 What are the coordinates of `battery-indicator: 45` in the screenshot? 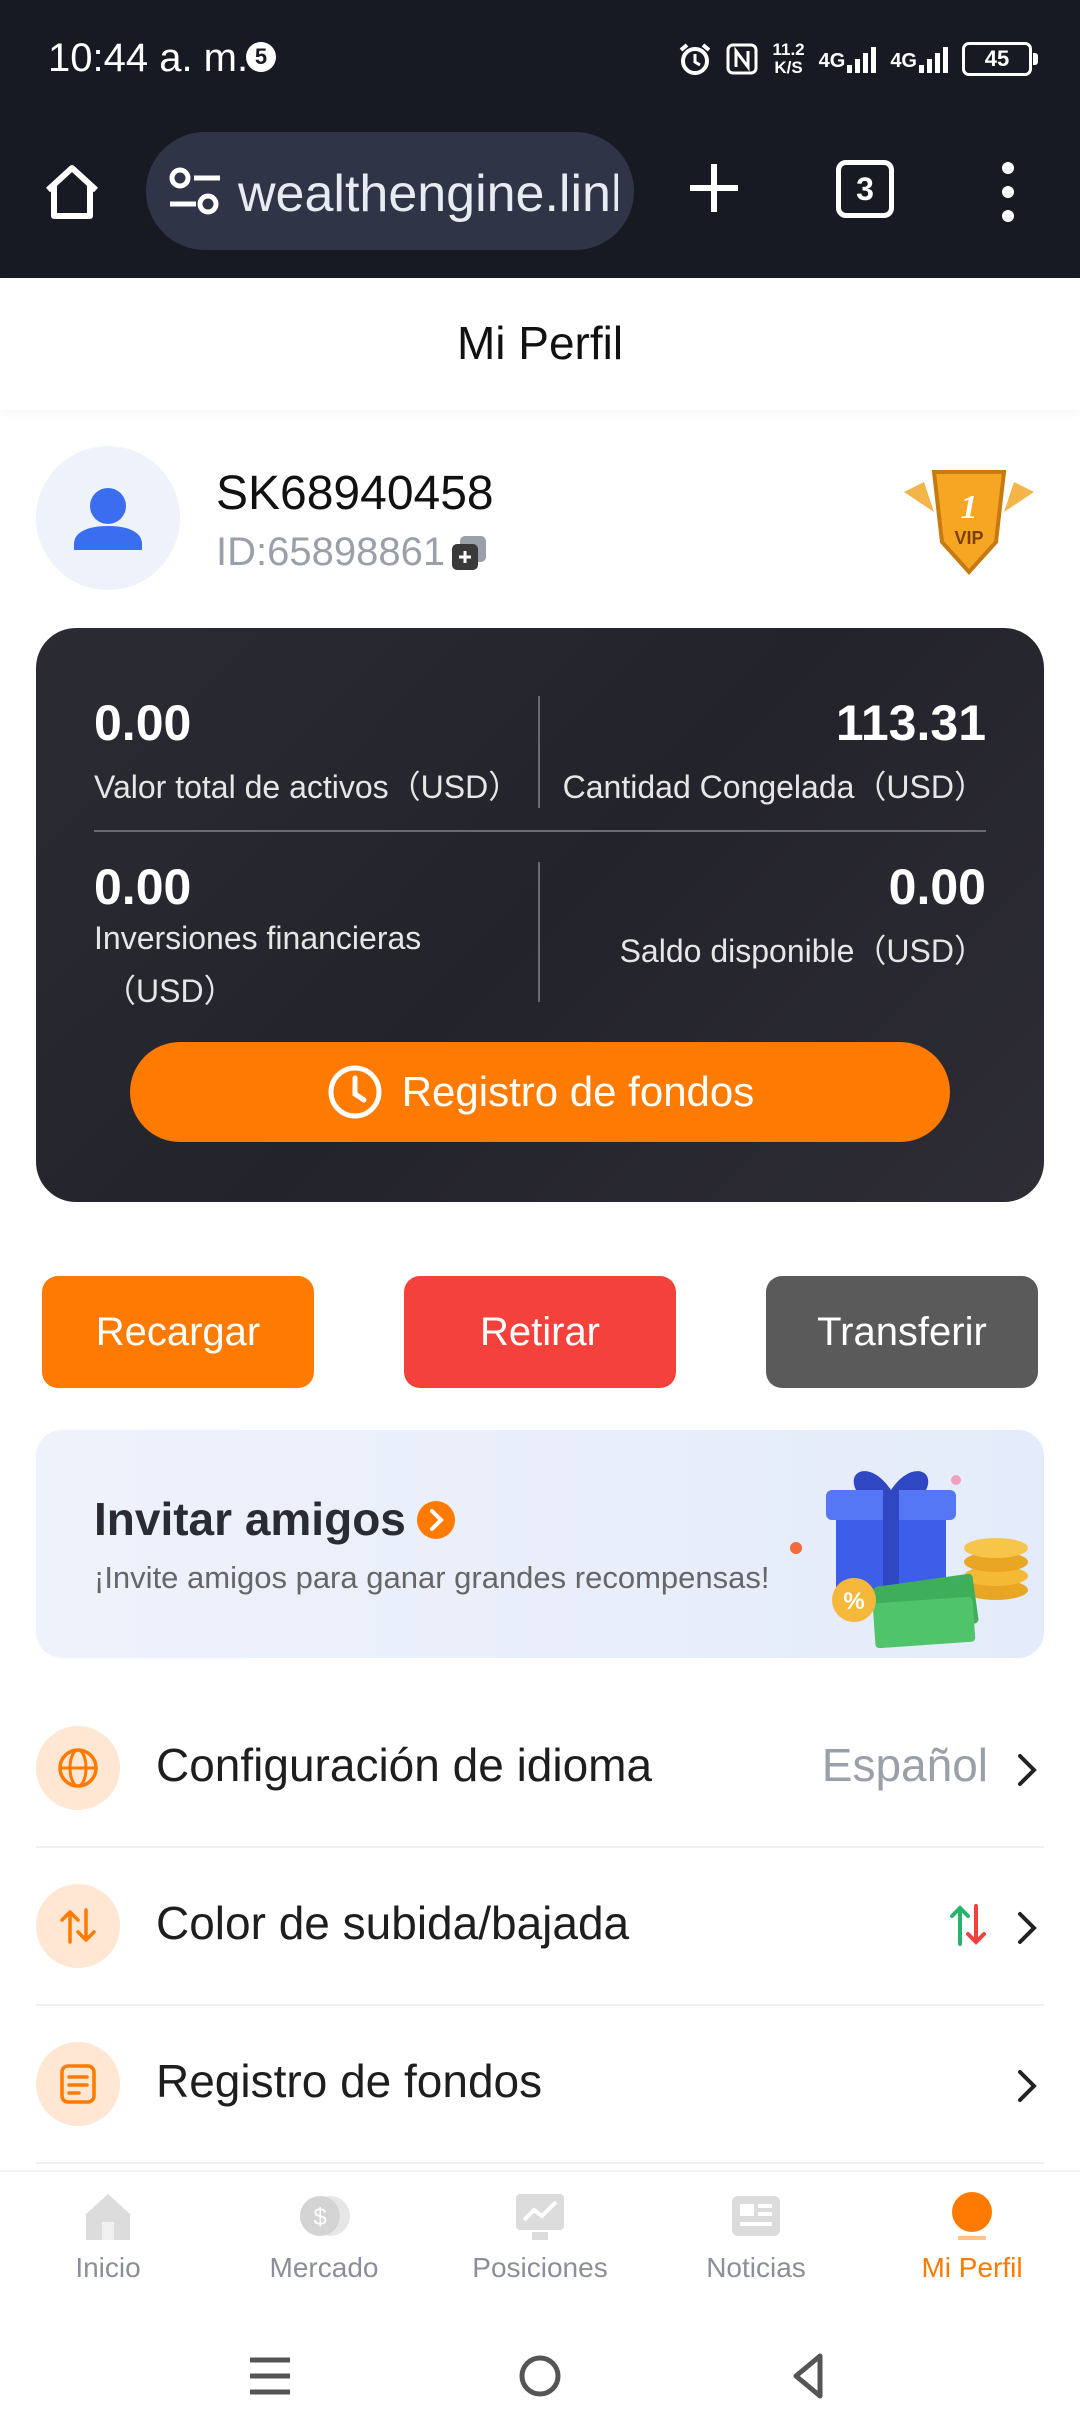 It's located at (1000, 59).